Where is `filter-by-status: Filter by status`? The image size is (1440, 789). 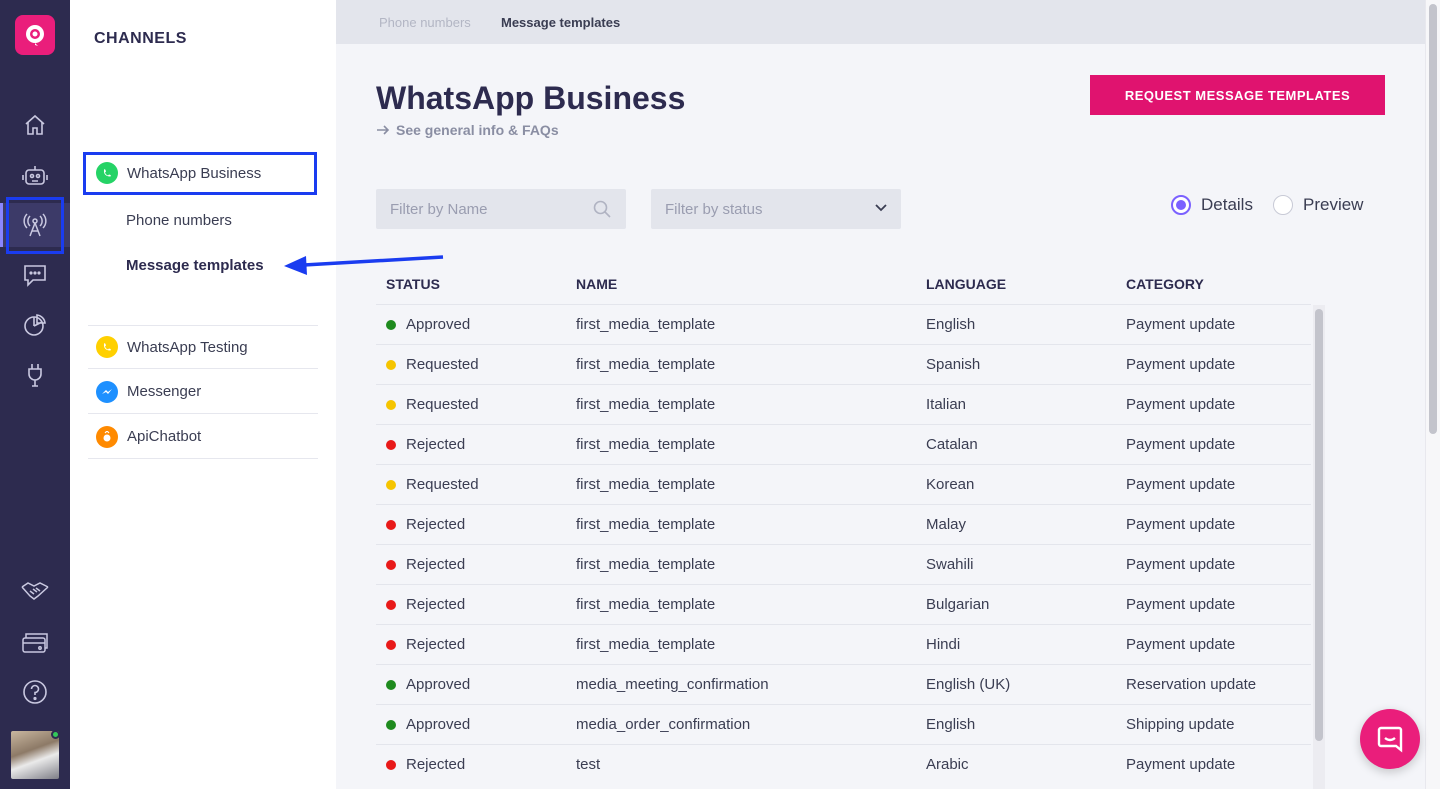 filter-by-status: Filter by status is located at coordinates (776, 209).